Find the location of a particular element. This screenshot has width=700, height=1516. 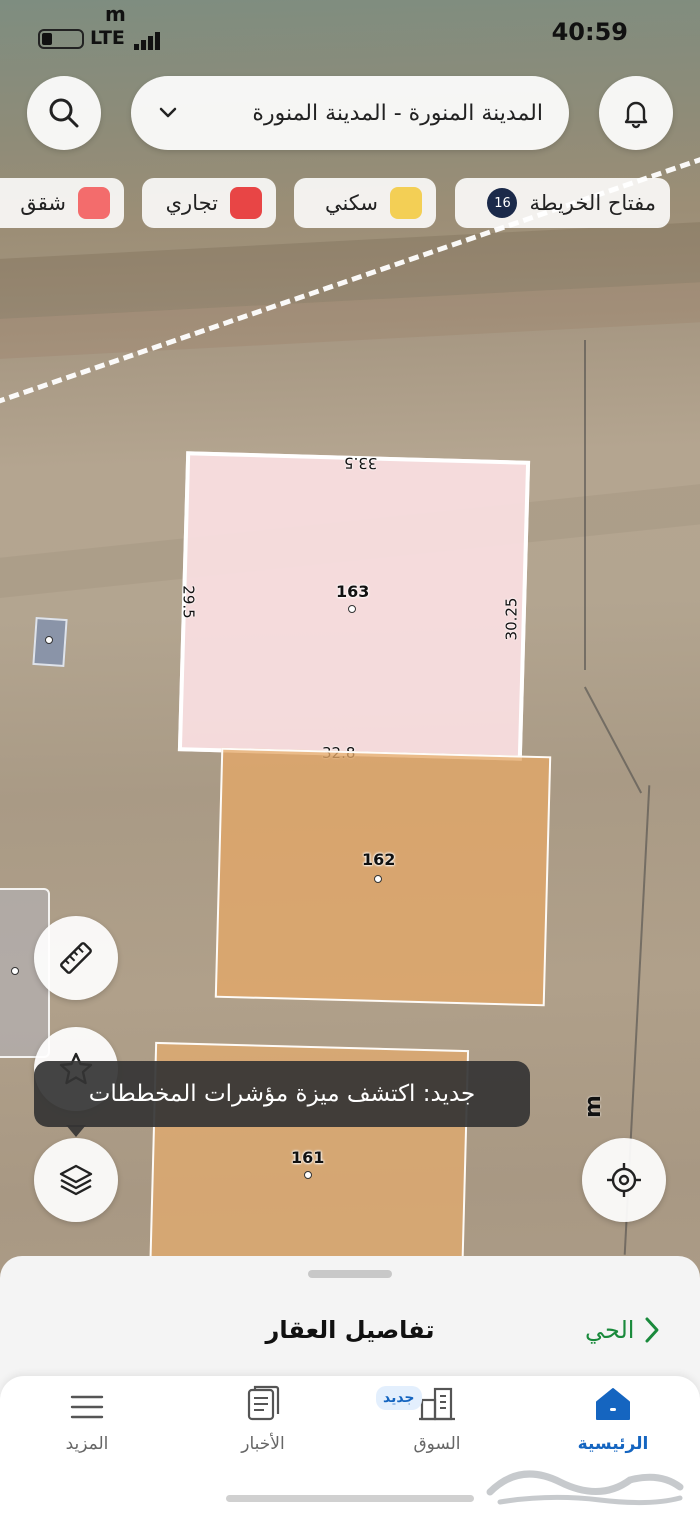

city-select-value: المدينة المنورة - المدينة المنورة is located at coordinates (397, 113).